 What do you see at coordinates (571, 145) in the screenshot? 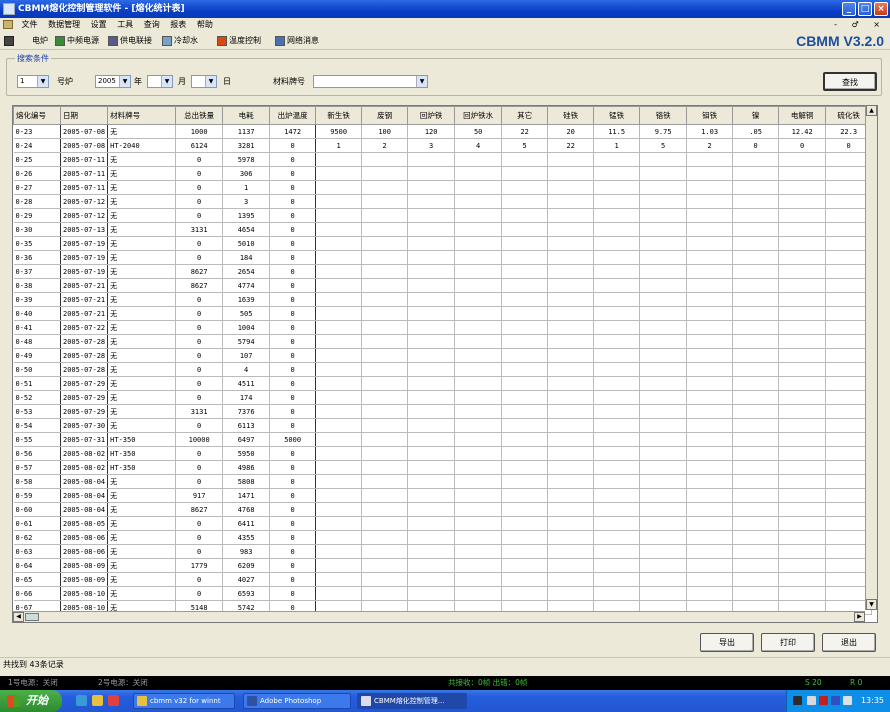
I see `table-cell: 22` at bounding box center [571, 145].